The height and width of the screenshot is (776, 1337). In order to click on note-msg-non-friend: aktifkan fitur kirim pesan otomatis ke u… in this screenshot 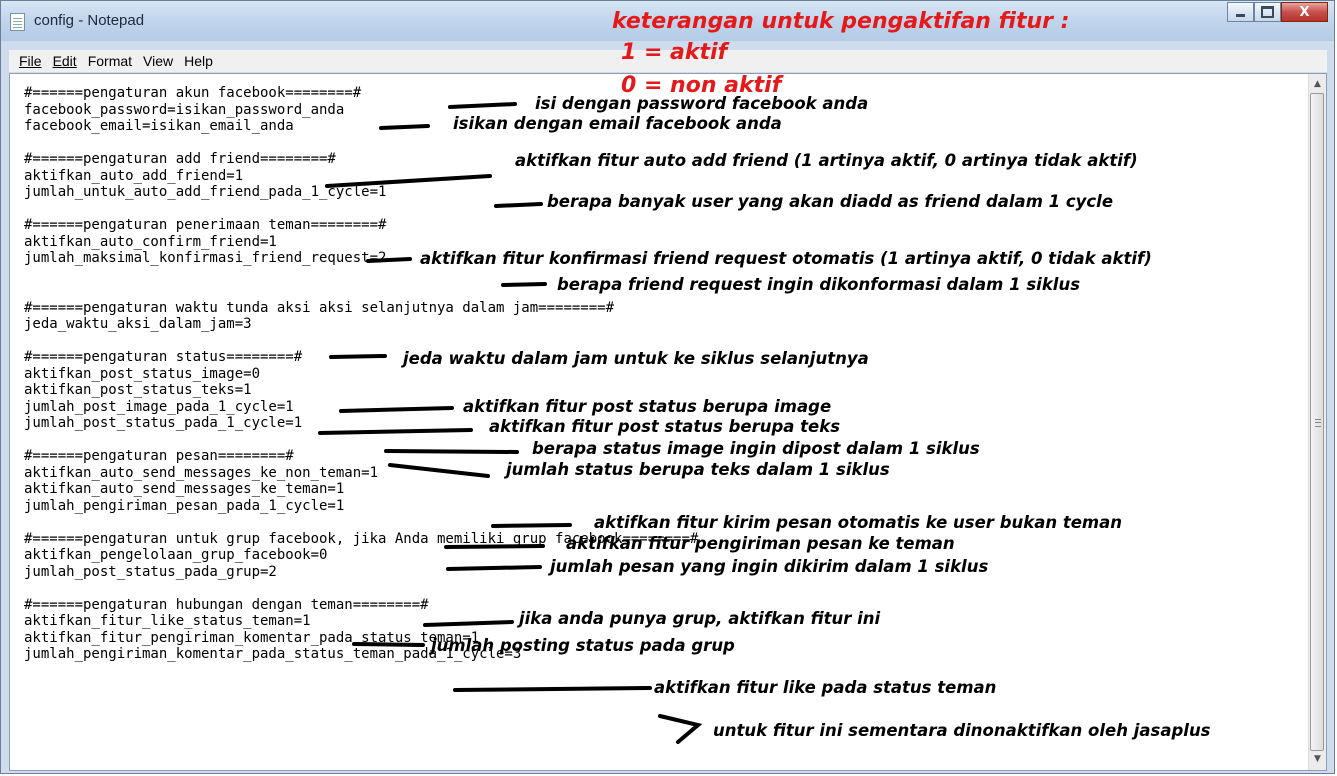, I will do `click(858, 522)`.